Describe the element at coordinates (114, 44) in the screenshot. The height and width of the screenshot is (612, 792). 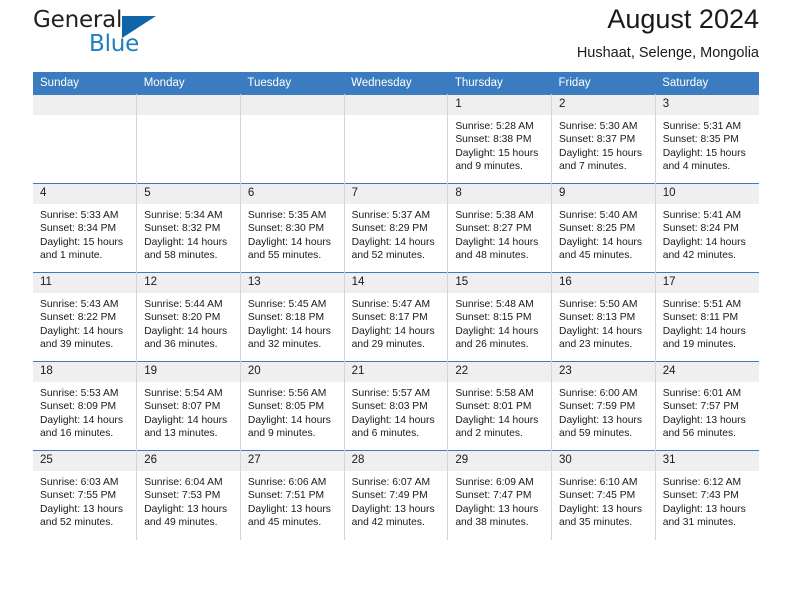
I see `brand-name-blue: Blue` at that location.